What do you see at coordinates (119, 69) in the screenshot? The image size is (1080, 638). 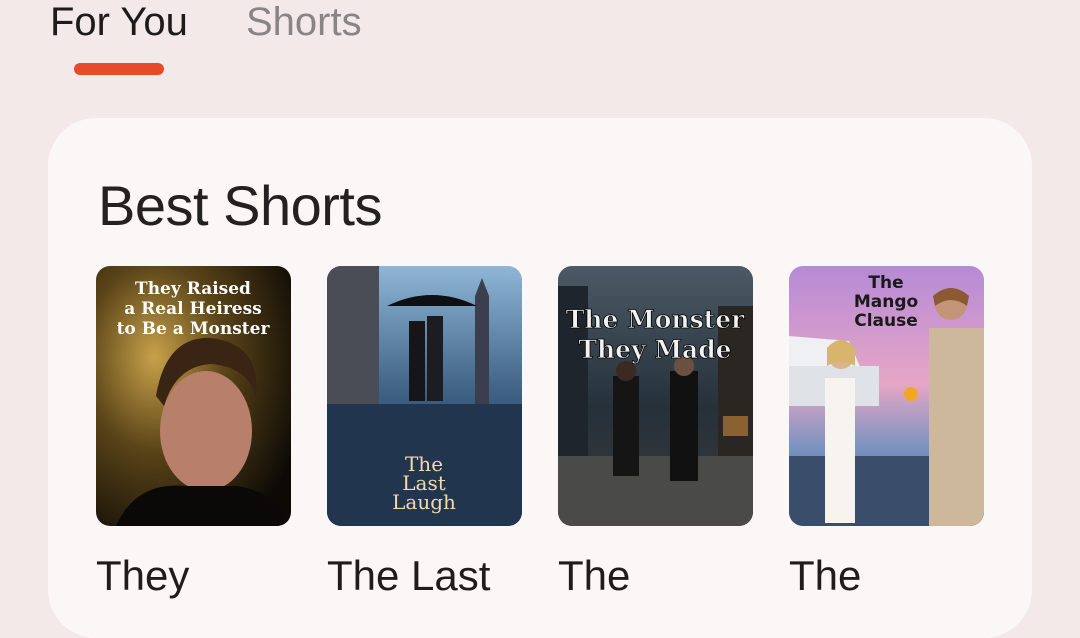 I see `active-tab-indicator` at bounding box center [119, 69].